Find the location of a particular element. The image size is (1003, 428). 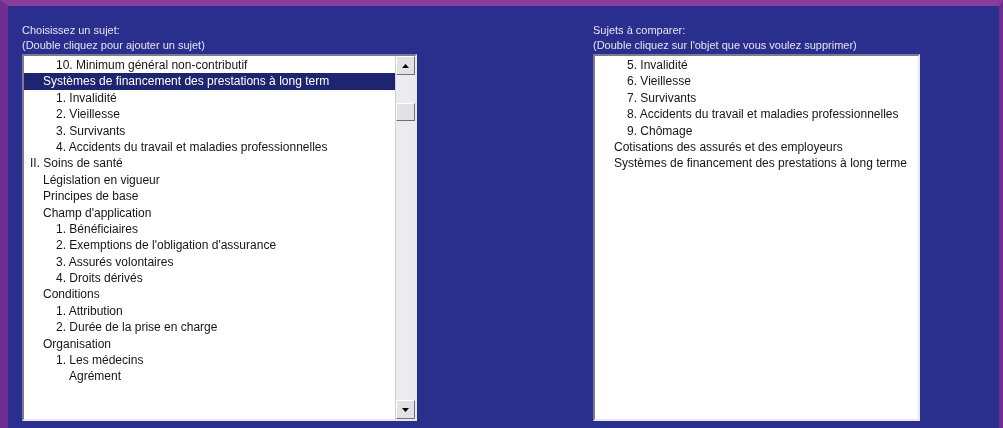

up-triangle-icon is located at coordinates (405, 65).